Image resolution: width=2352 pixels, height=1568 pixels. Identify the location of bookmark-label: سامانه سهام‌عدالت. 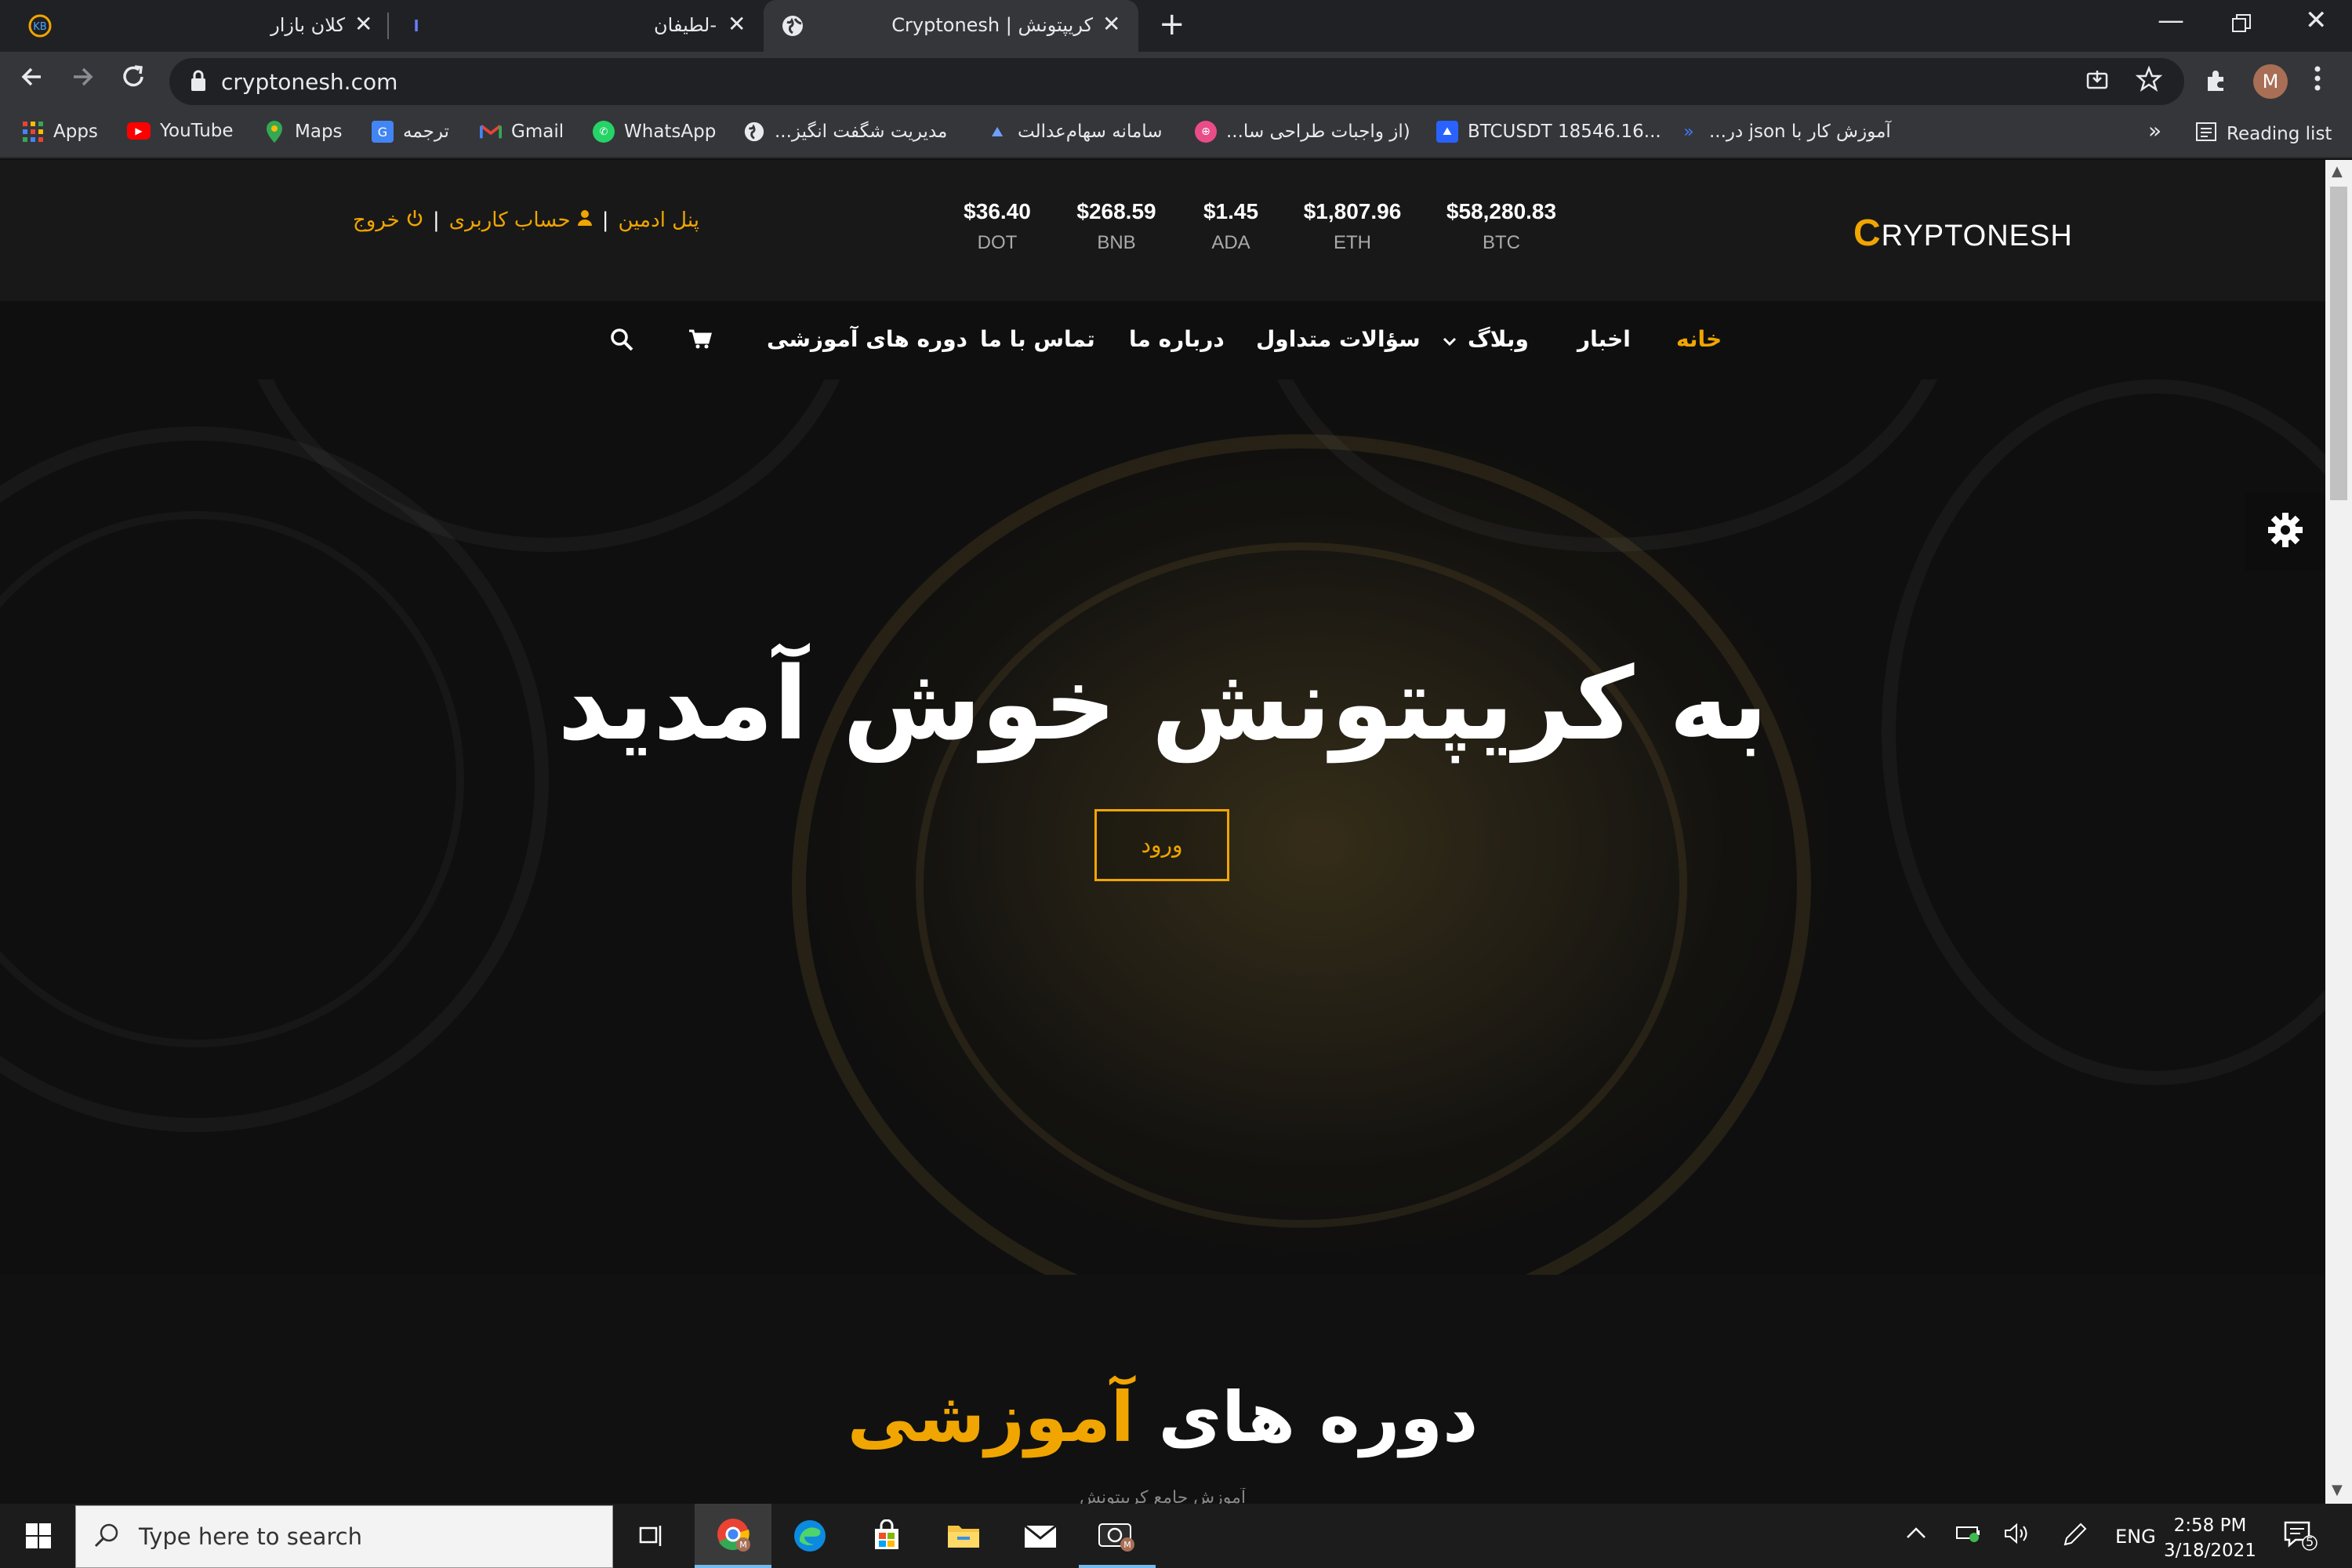
(1090, 132).